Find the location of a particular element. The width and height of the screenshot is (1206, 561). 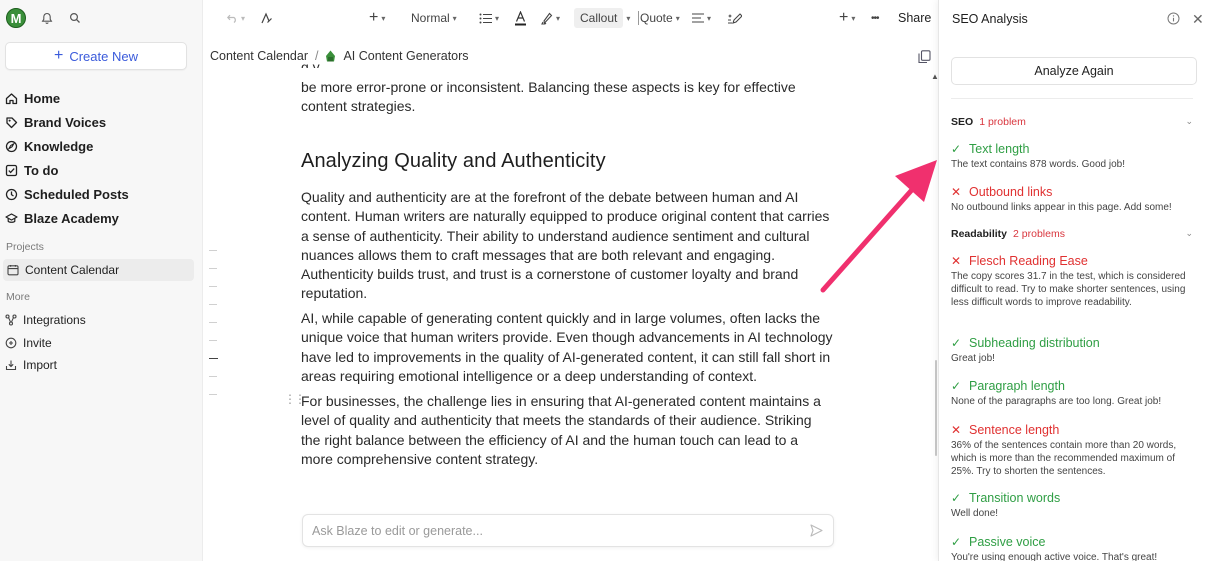

readability-section-header: Readability 2 problems ⌄ is located at coordinates (1074, 234).